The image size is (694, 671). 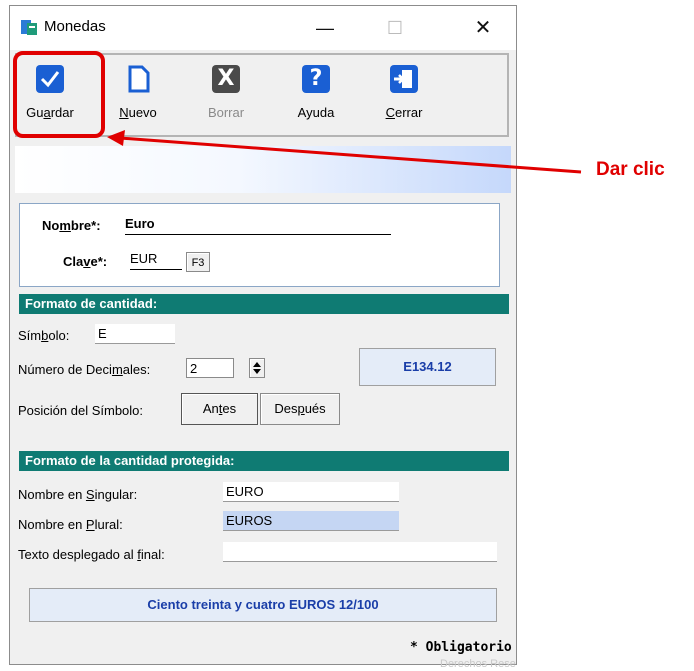 I want to click on annotation-arrow, so click(x=344, y=152).